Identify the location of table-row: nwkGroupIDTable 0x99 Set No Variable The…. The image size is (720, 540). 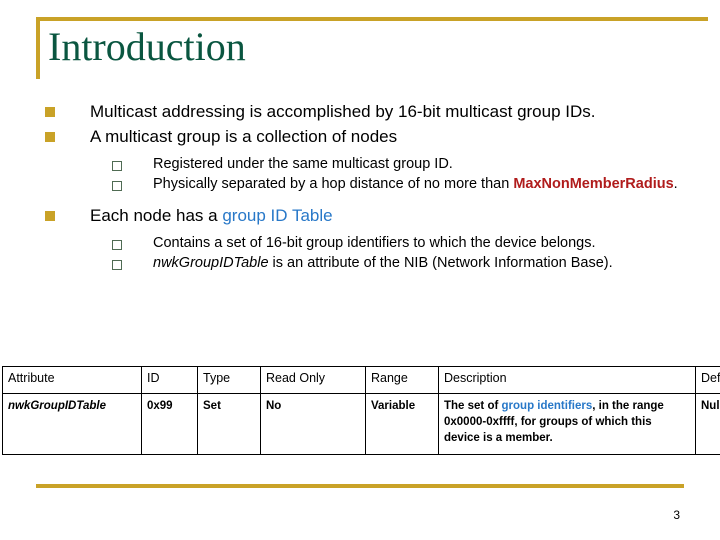
(361, 424).